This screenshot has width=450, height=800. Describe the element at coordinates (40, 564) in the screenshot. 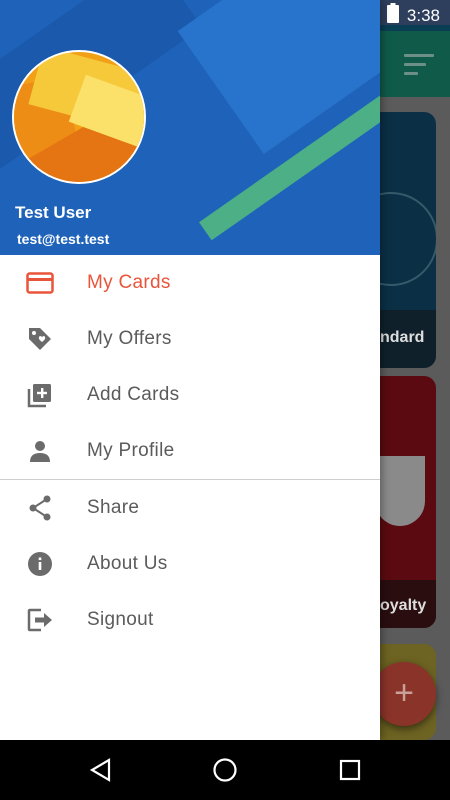

I see `info-icon` at that location.